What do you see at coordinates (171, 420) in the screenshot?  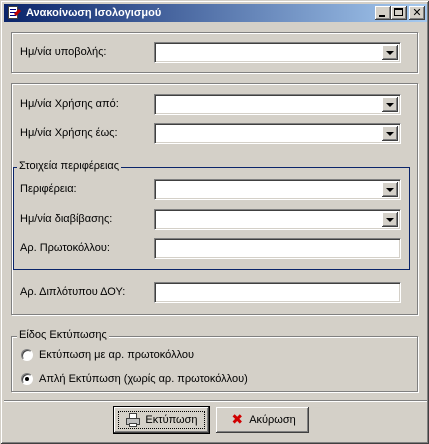 I see `print-button-label: Εκτύπωση` at bounding box center [171, 420].